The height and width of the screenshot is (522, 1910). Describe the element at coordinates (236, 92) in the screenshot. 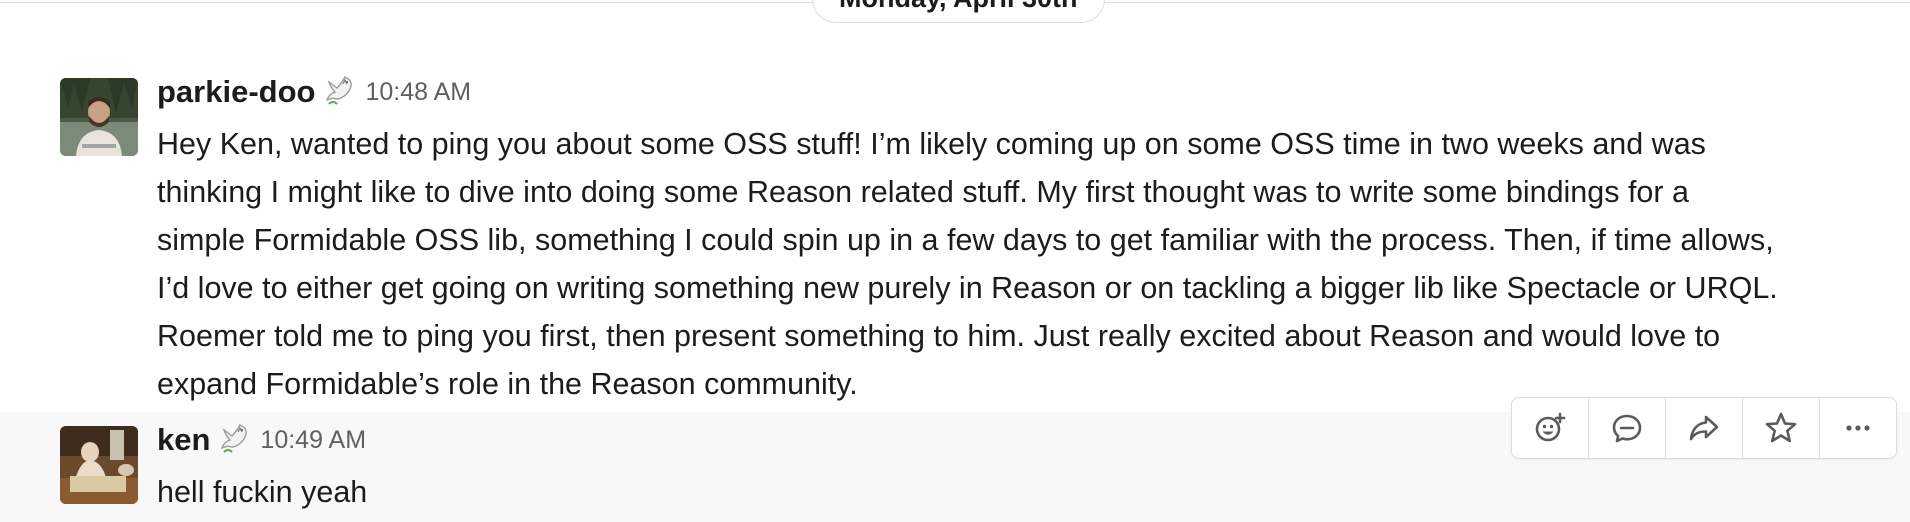

I see `author-name: parkie-doo` at that location.